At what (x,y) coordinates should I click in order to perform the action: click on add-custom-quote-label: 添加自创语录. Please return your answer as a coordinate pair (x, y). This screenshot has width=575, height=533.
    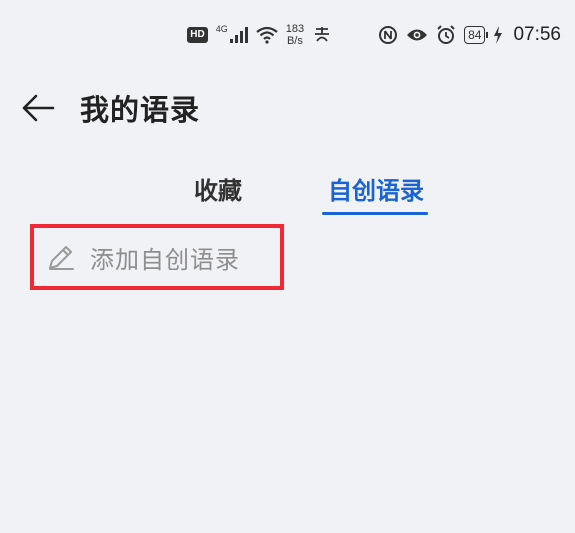
    Looking at the image, I should click on (165, 259).